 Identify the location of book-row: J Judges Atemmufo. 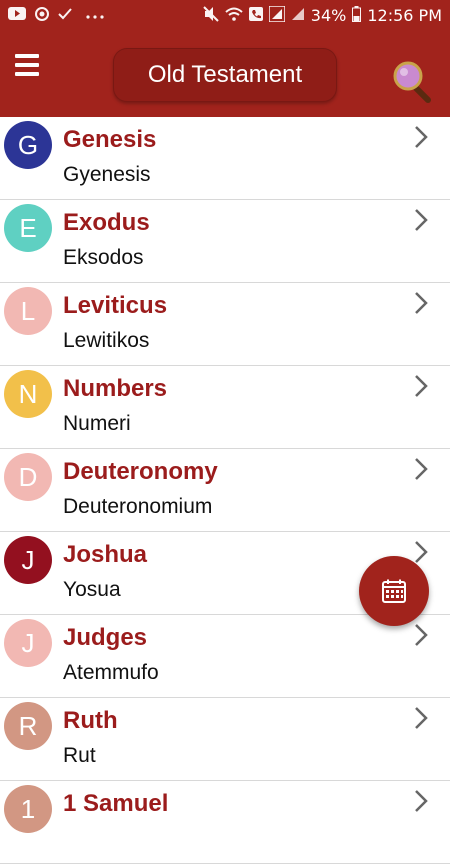
(225, 656).